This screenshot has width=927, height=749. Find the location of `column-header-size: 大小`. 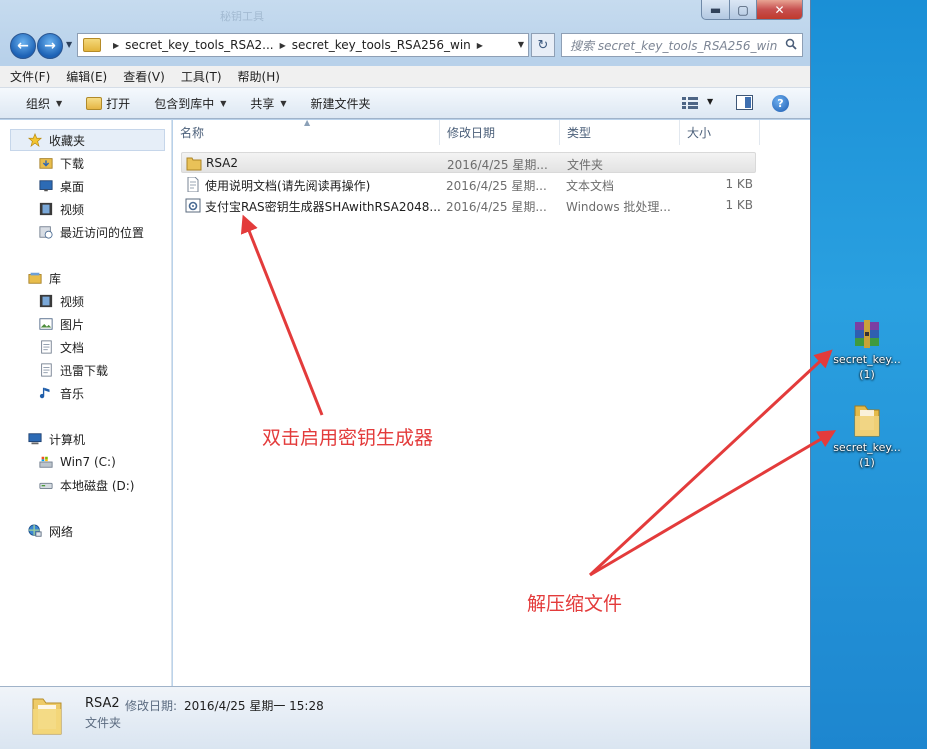

column-header-size: 大小 is located at coordinates (720, 132).